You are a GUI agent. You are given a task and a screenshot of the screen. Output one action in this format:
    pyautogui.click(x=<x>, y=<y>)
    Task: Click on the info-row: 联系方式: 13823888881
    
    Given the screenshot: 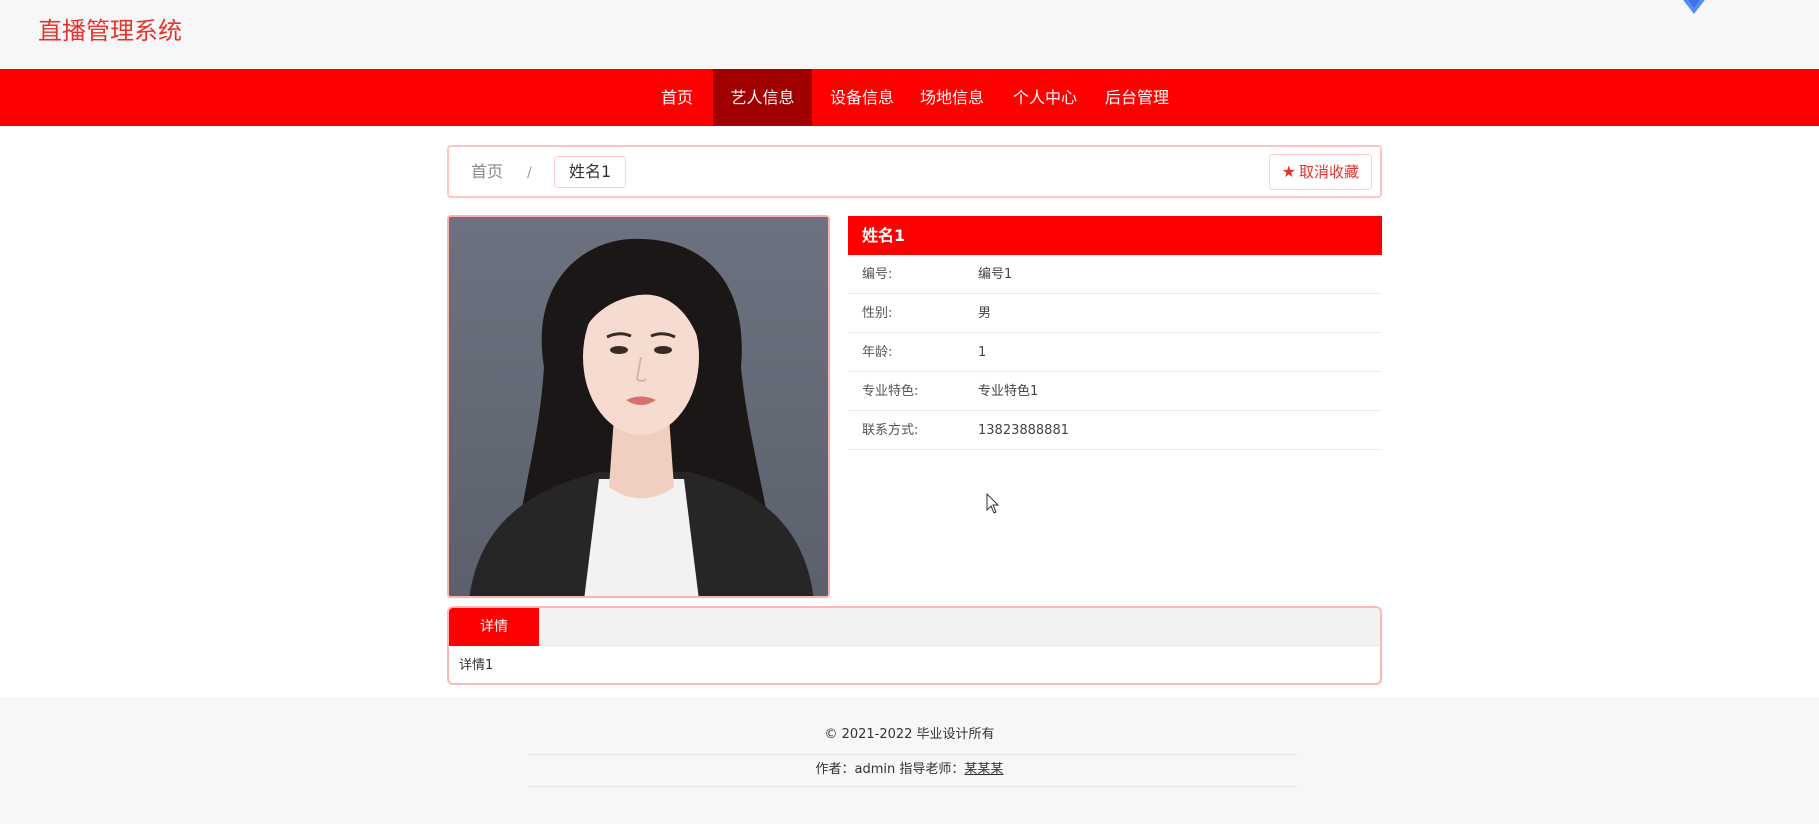 What is the action you would take?
    pyautogui.click(x=1115, y=430)
    